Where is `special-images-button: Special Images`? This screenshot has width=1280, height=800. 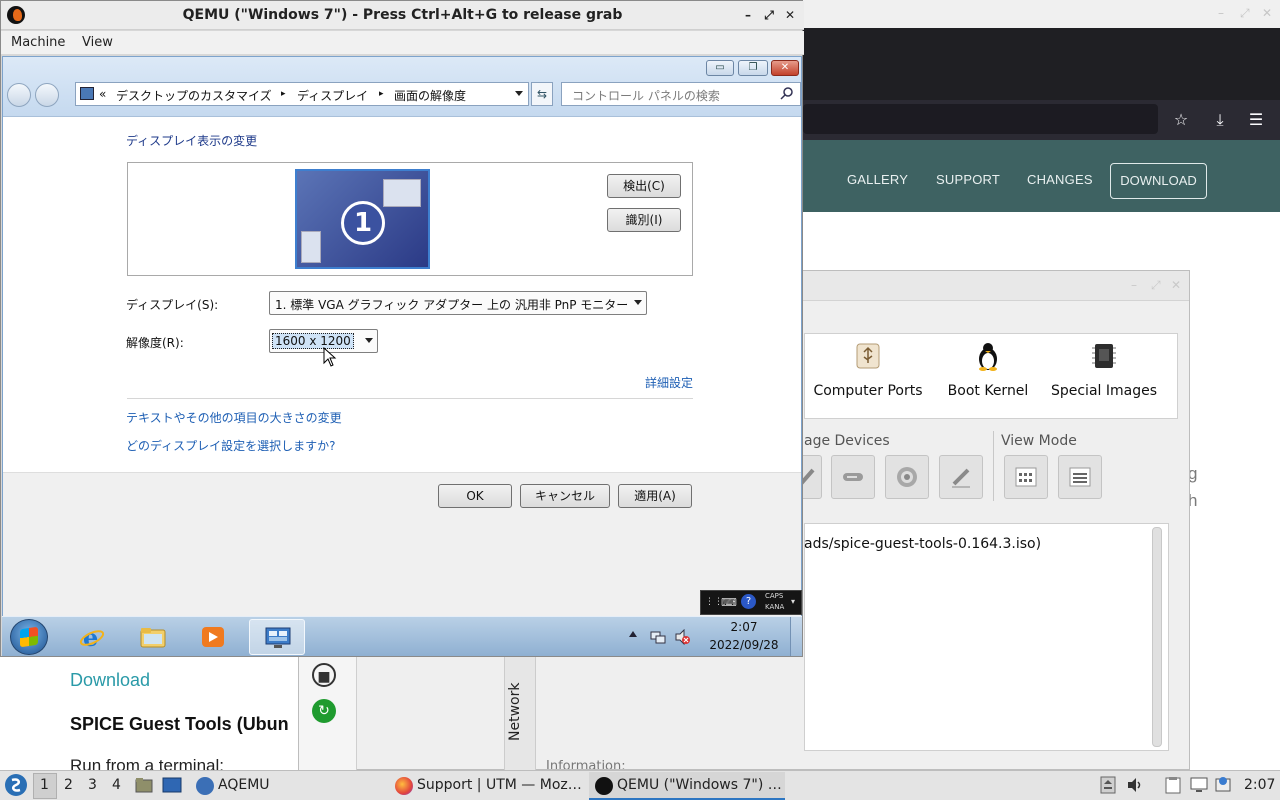 special-images-button: Special Images is located at coordinates (1104, 370).